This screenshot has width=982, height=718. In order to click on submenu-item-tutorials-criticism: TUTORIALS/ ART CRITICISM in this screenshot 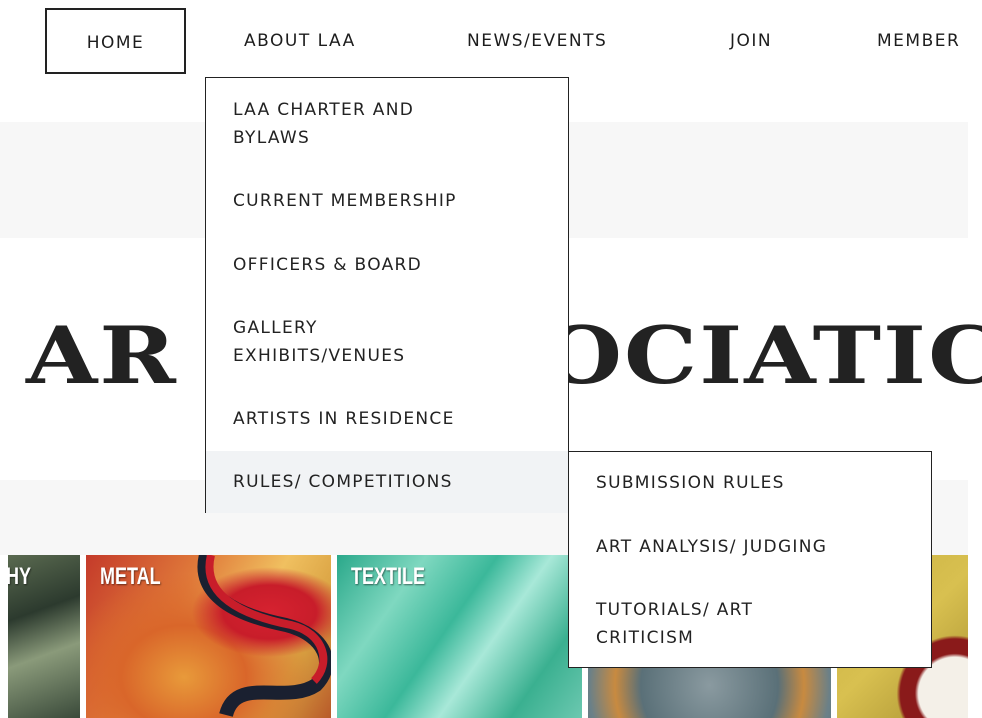, I will do `click(750, 624)`.